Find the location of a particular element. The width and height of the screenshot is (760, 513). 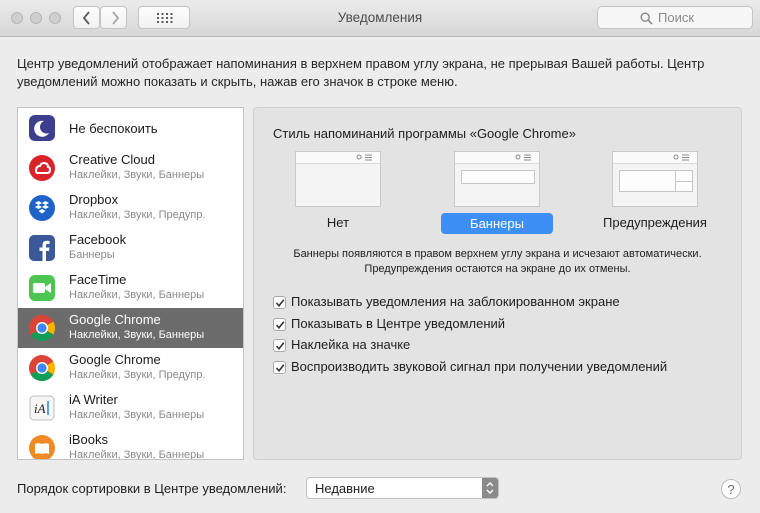

app-name: iA Writer is located at coordinates (93, 399).